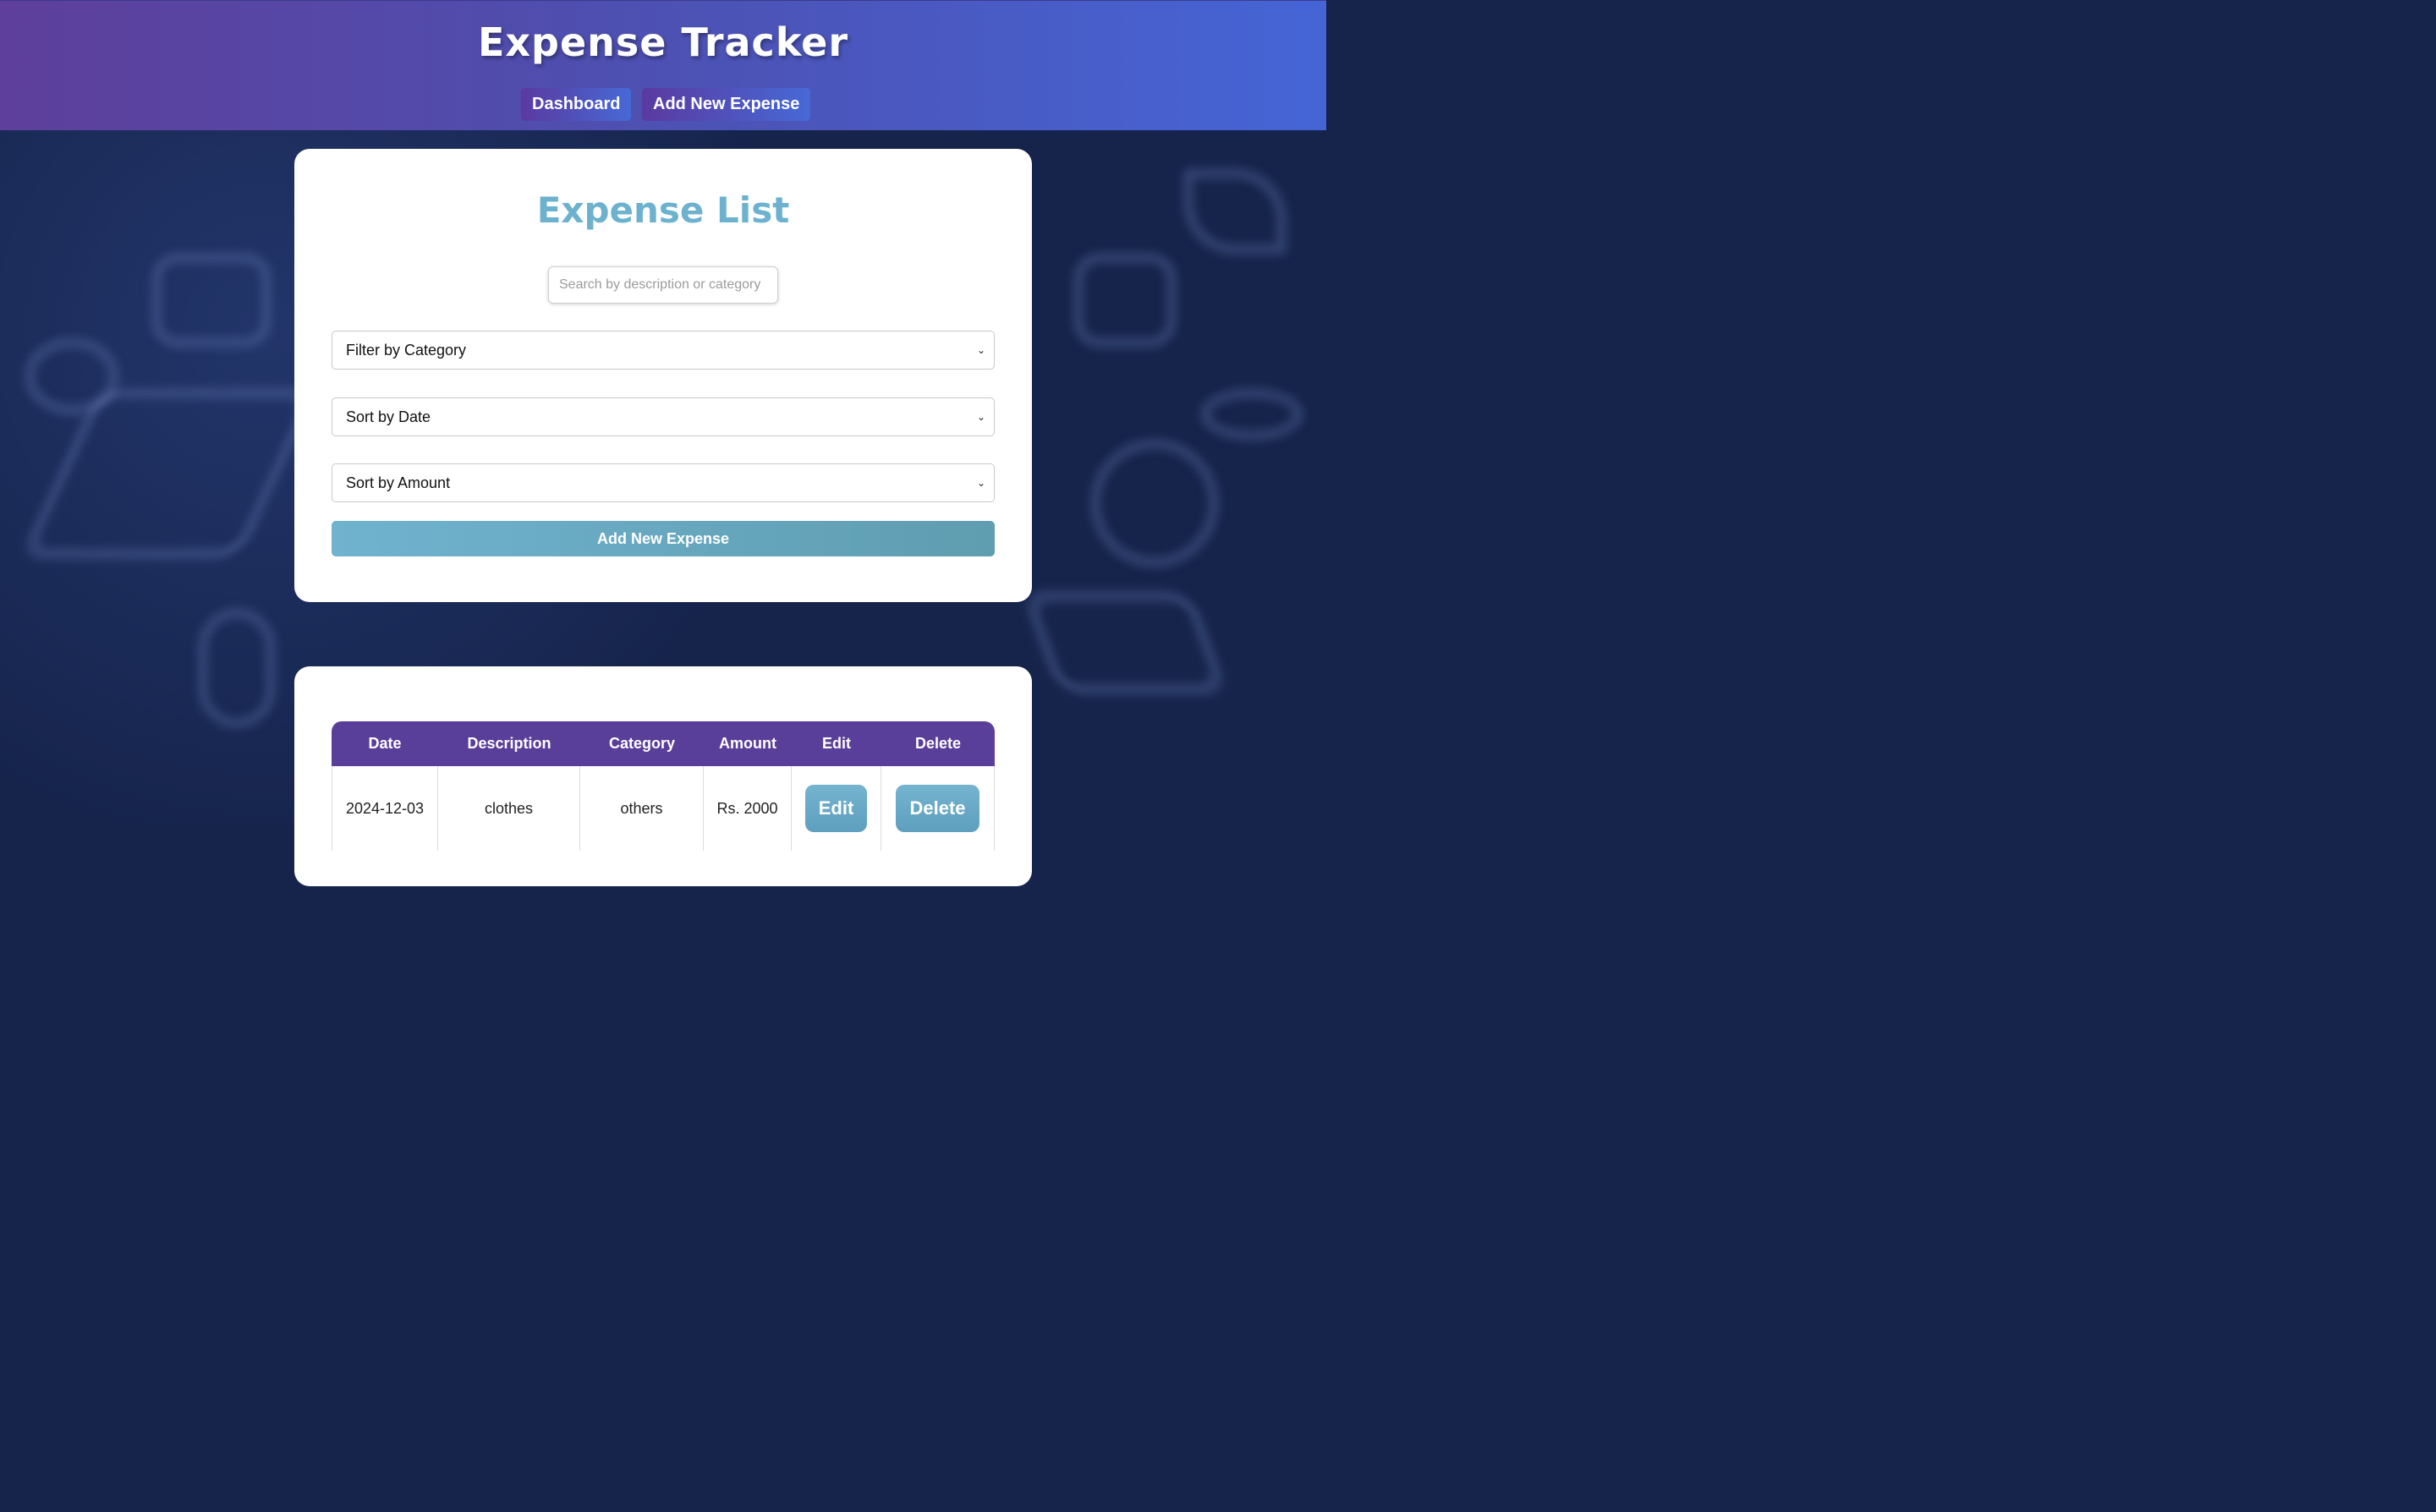 Image resolution: width=2436 pixels, height=1512 pixels. Describe the element at coordinates (663, 538) in the screenshot. I see `add-expense-button: Add New Expense` at that location.